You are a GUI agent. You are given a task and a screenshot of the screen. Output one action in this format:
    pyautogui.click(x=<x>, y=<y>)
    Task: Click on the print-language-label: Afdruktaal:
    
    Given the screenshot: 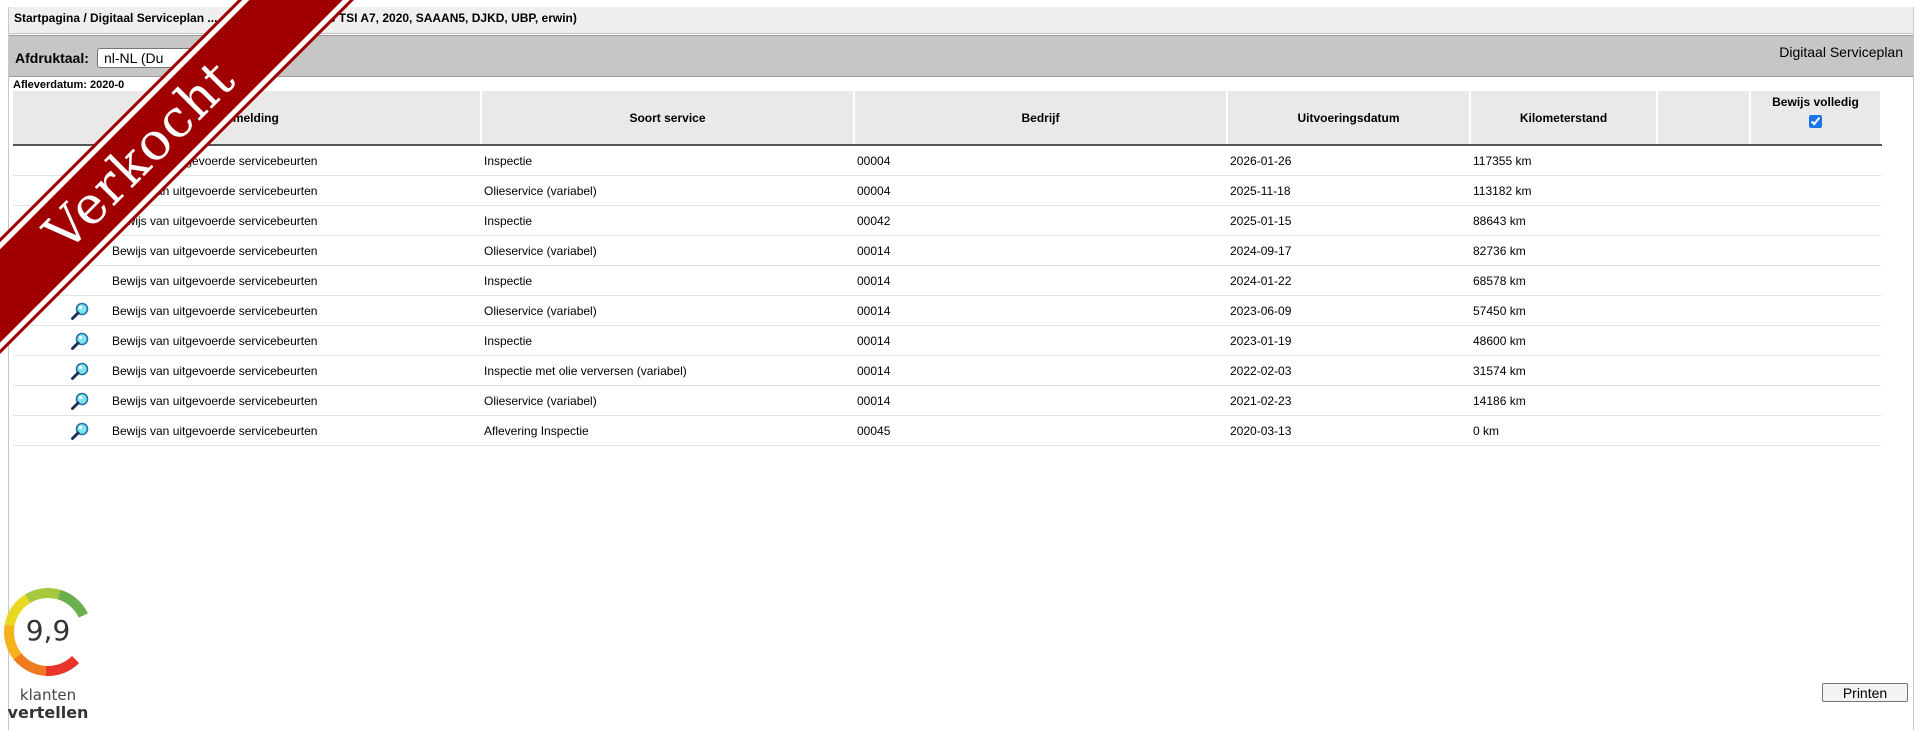 What is the action you would take?
    pyautogui.click(x=52, y=58)
    